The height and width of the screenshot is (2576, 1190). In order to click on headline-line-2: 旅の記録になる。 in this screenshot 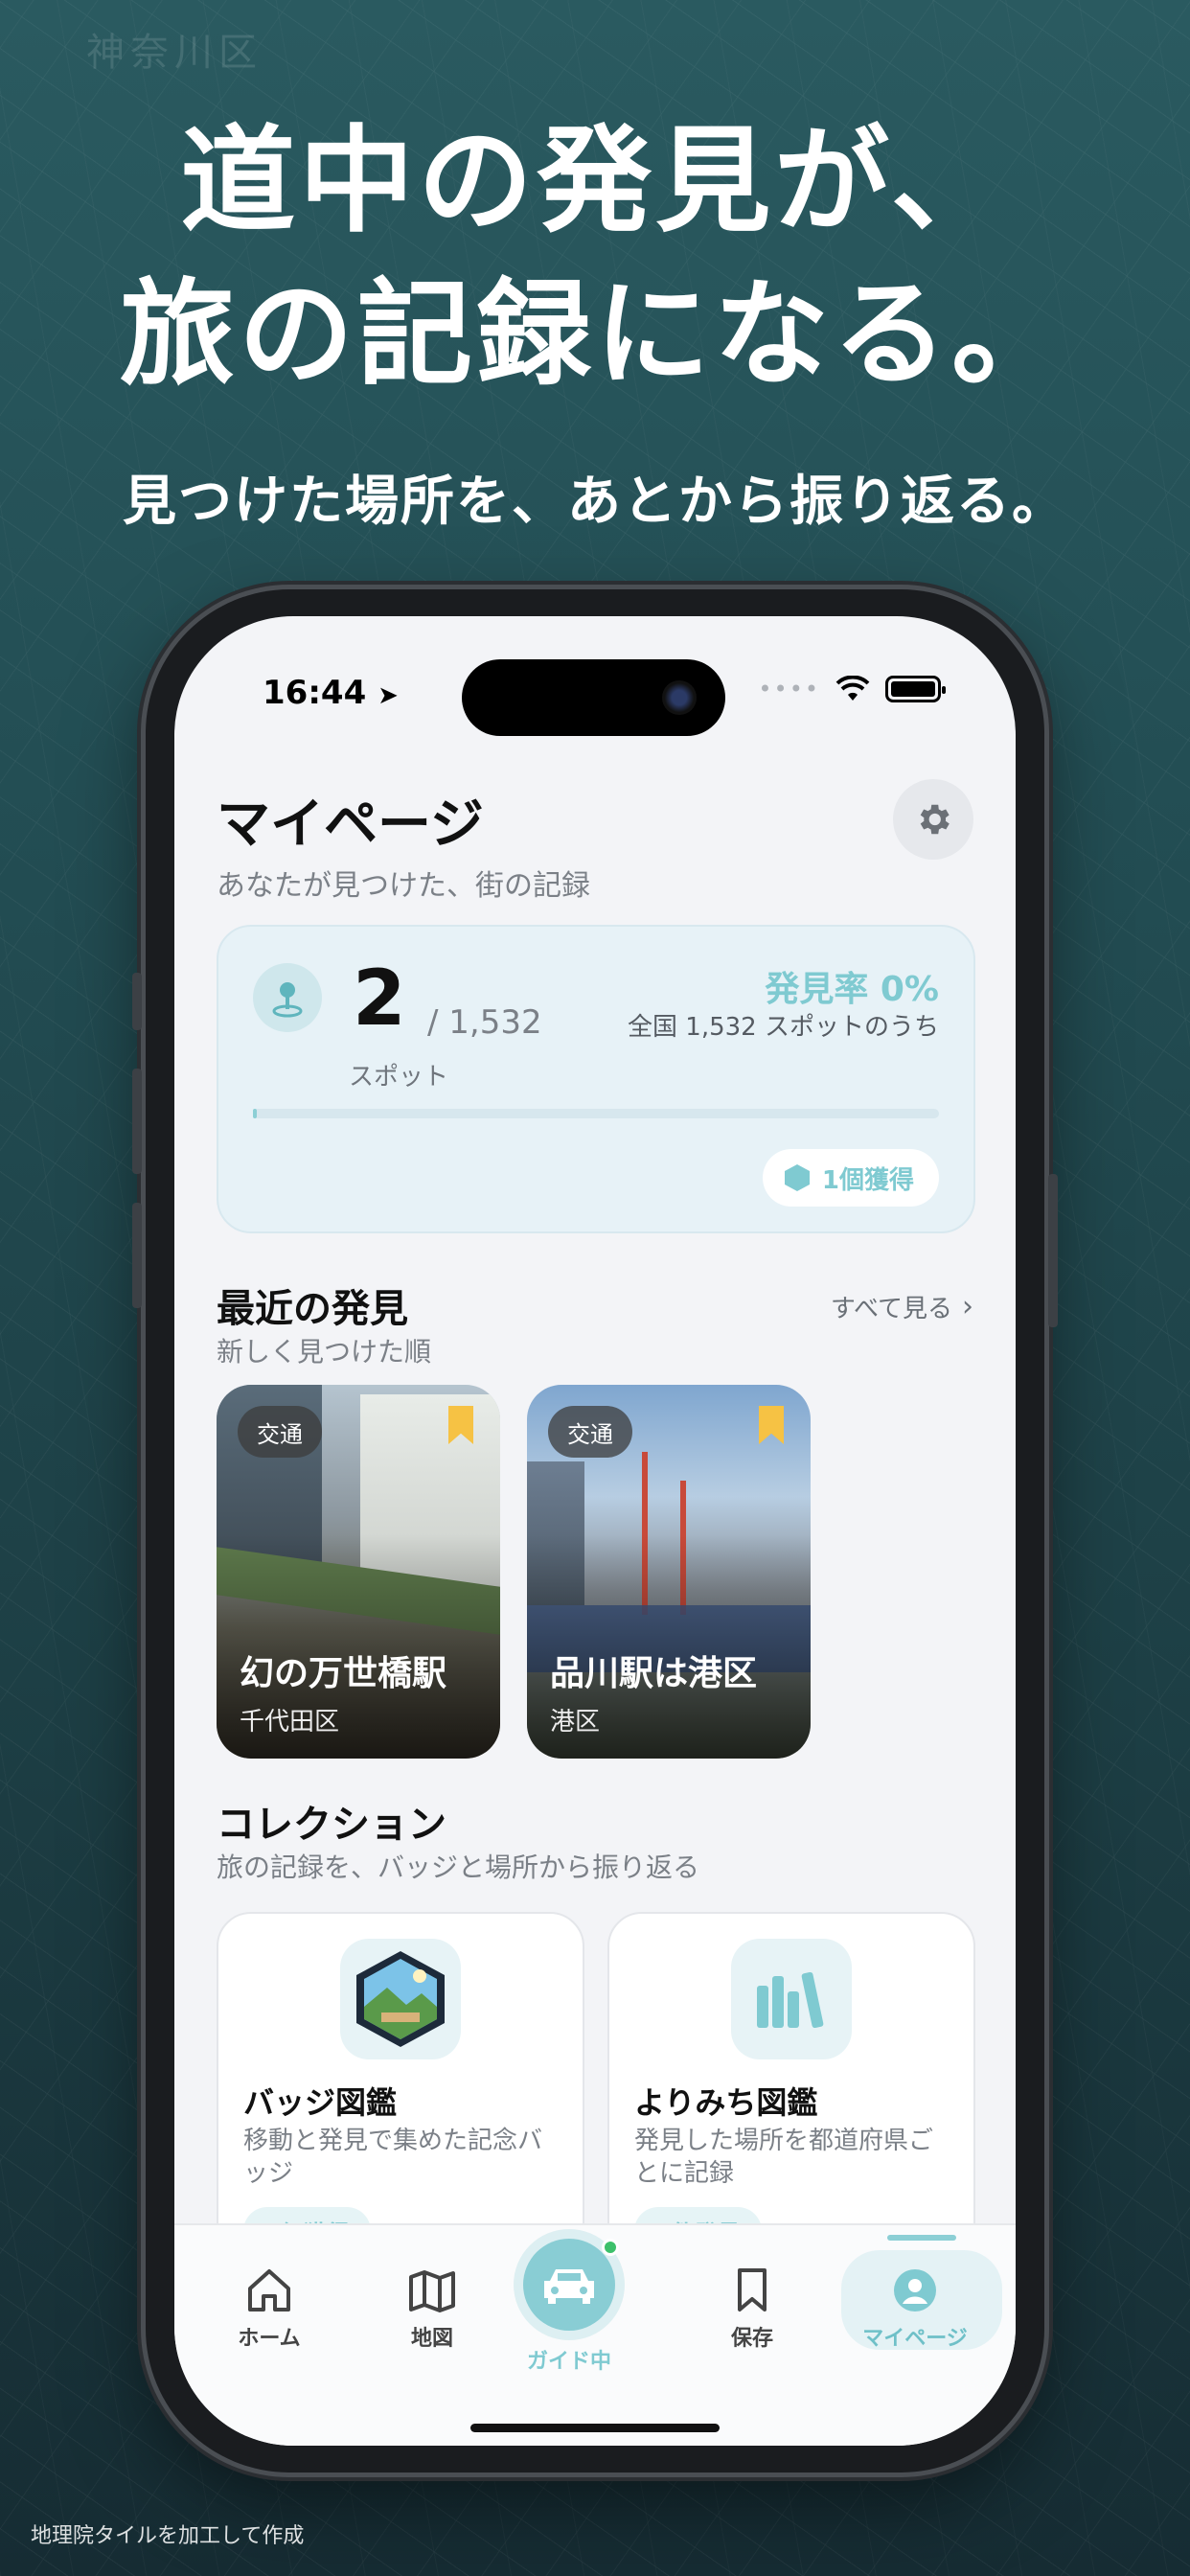, I will do `click(595, 335)`.